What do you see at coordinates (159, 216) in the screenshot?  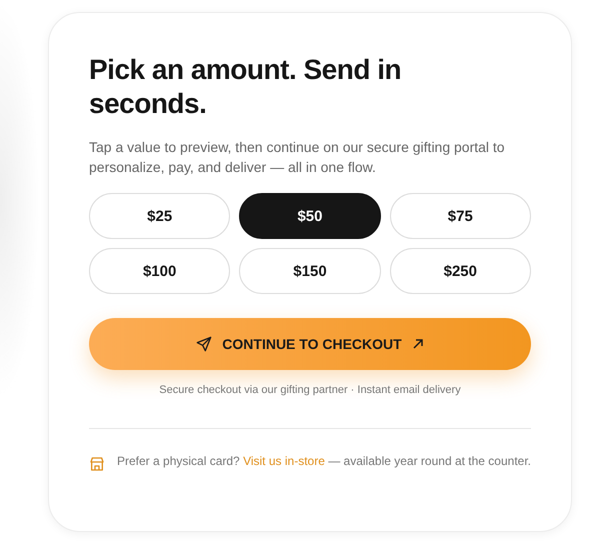 I see `amount-option: $25` at bounding box center [159, 216].